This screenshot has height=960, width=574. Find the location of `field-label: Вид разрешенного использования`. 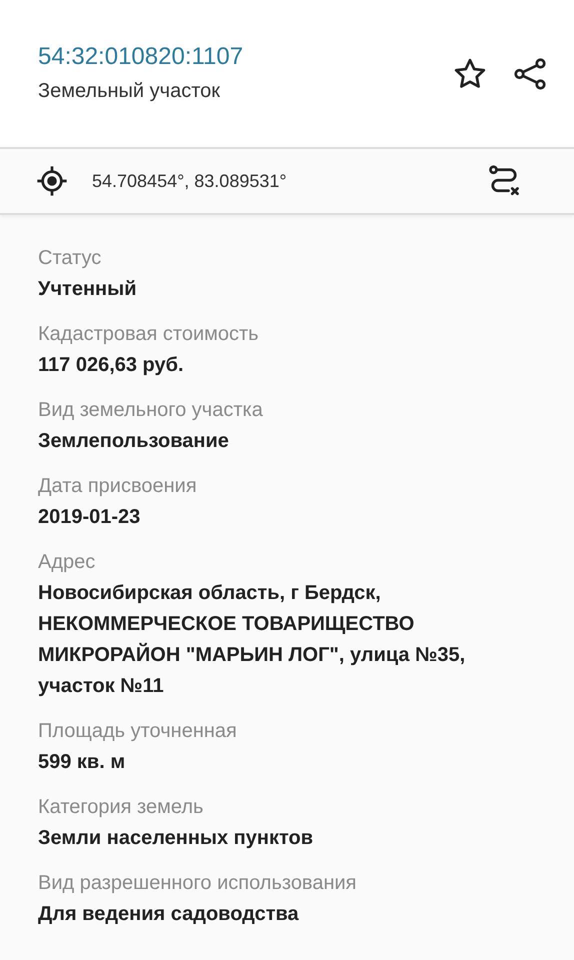

field-label: Вид разрешенного использования is located at coordinates (198, 883).